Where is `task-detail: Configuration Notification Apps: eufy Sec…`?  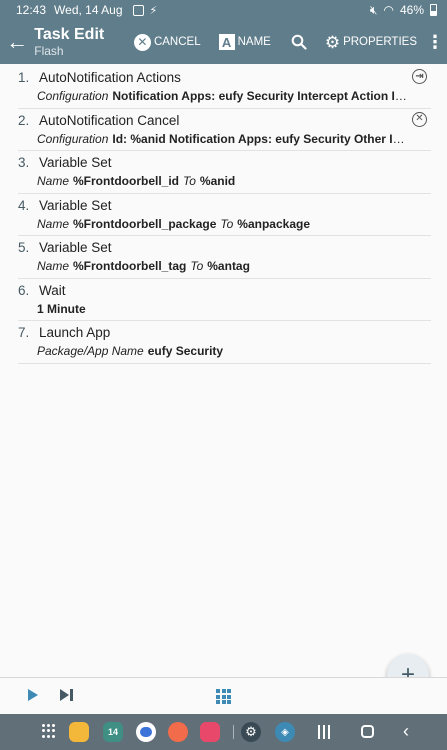 task-detail: Configuration Notification Apps: eufy Sec… is located at coordinates (223, 96).